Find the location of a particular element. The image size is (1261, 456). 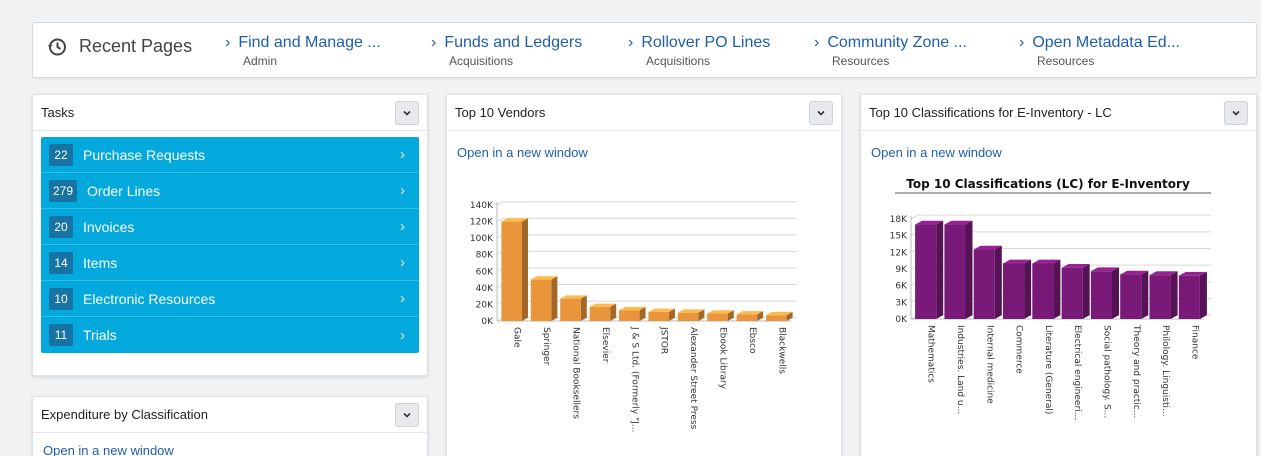

classifications-open-link: Open in a new window is located at coordinates (1058, 145).